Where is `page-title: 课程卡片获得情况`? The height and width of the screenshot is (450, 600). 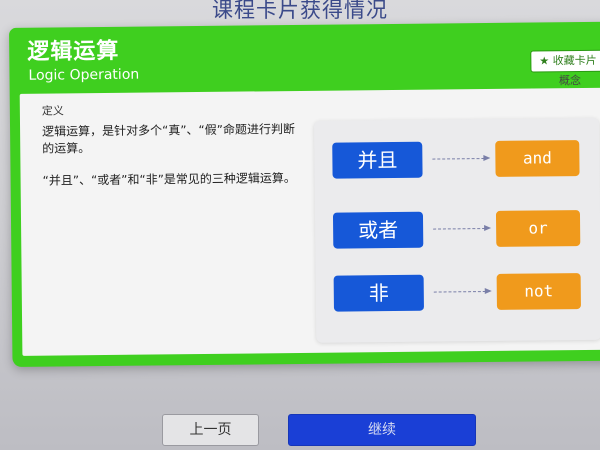 page-title: 课程卡片获得情况 is located at coordinates (300, 11).